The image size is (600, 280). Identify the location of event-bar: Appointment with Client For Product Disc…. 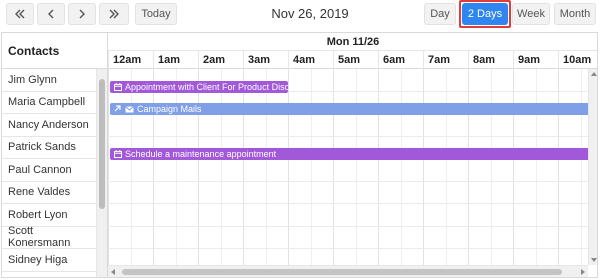
(199, 86).